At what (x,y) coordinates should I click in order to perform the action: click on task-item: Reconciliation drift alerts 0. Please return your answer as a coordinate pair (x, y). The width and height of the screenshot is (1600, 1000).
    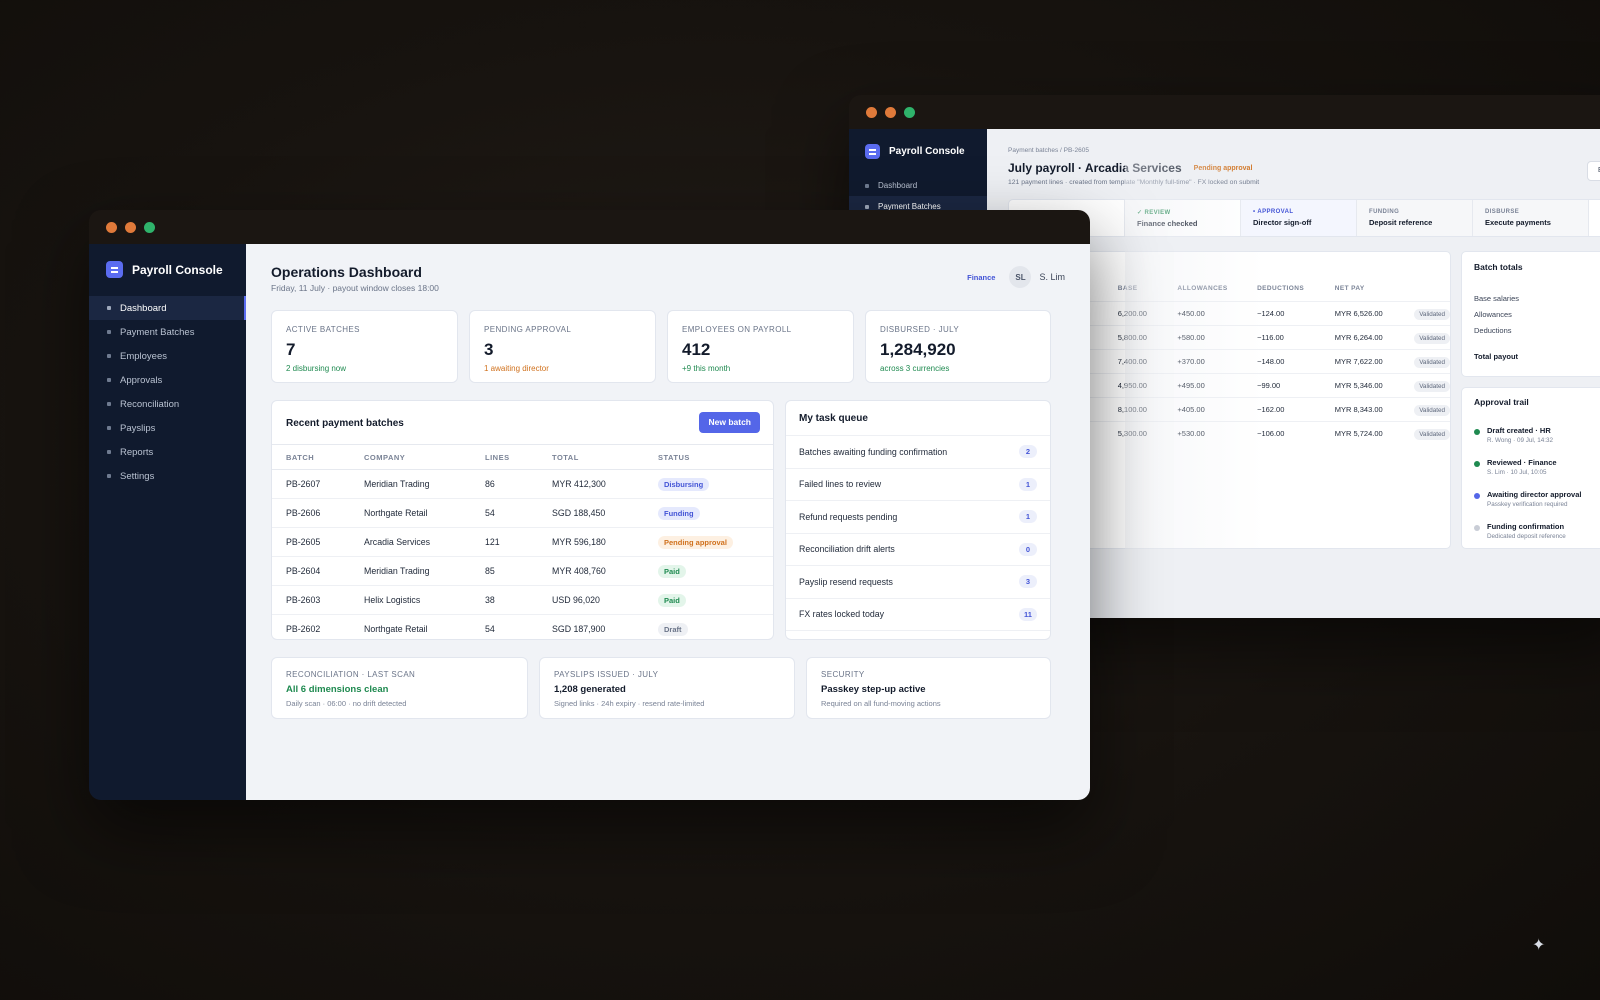
    Looking at the image, I should click on (918, 550).